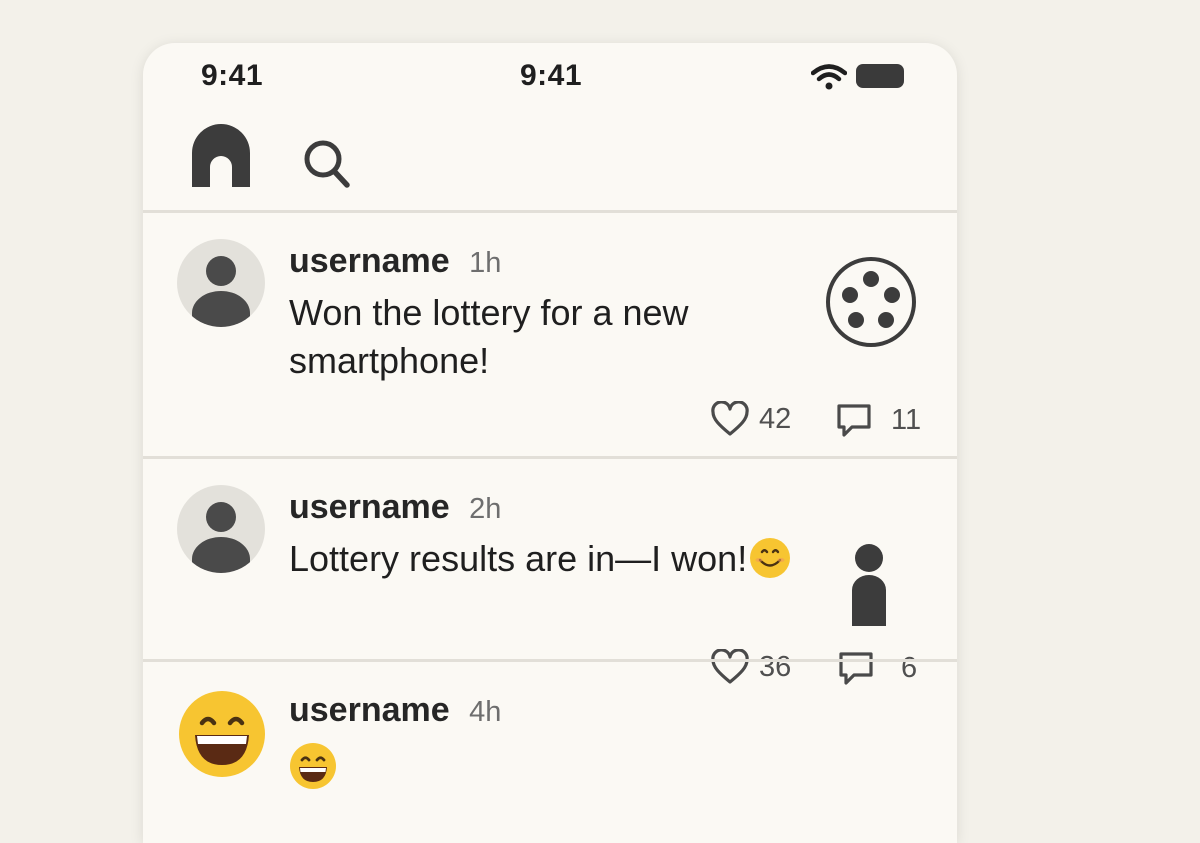 The width and height of the screenshot is (1200, 843). Describe the element at coordinates (878, 420) in the screenshot. I see `comment-button: 11` at that location.